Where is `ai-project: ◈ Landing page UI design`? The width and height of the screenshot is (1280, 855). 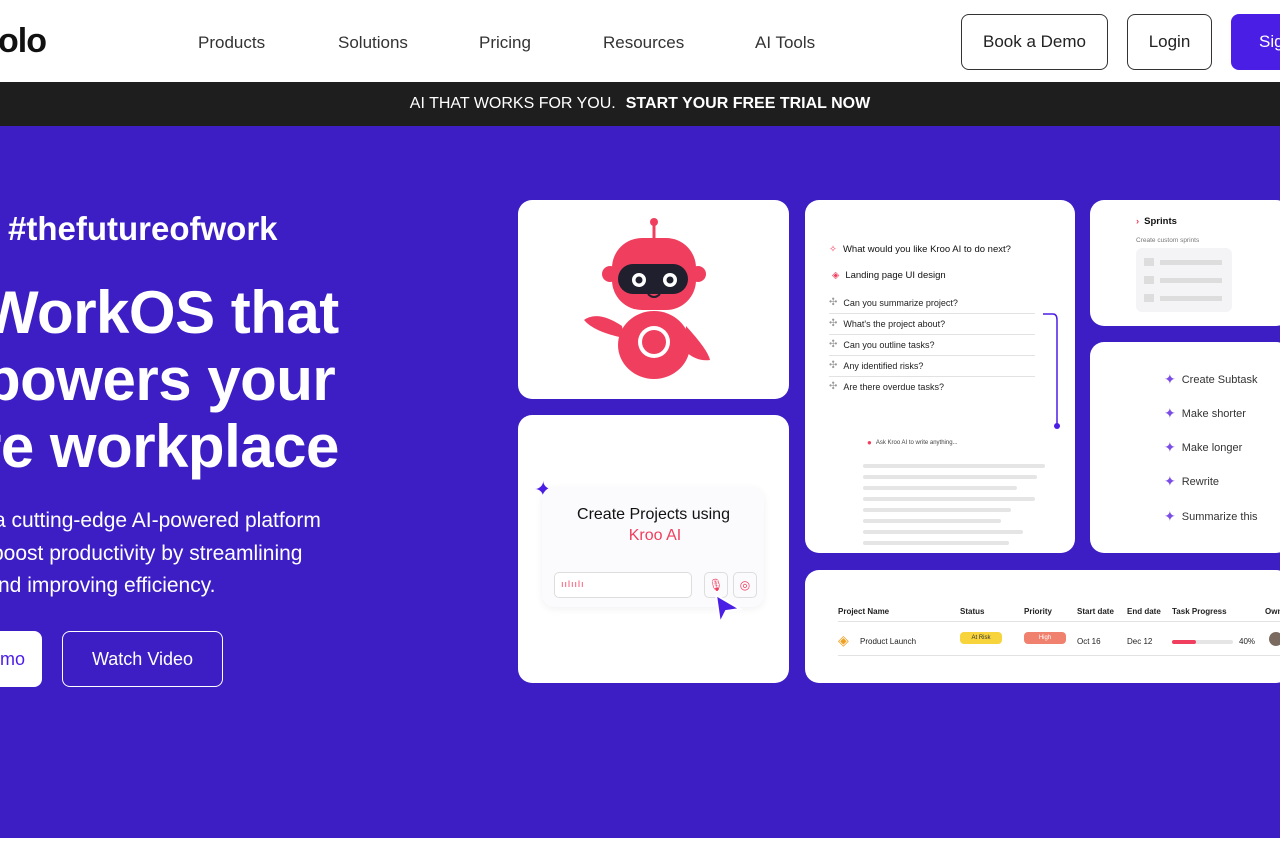
ai-project: ◈ Landing page UI design is located at coordinates (889, 275).